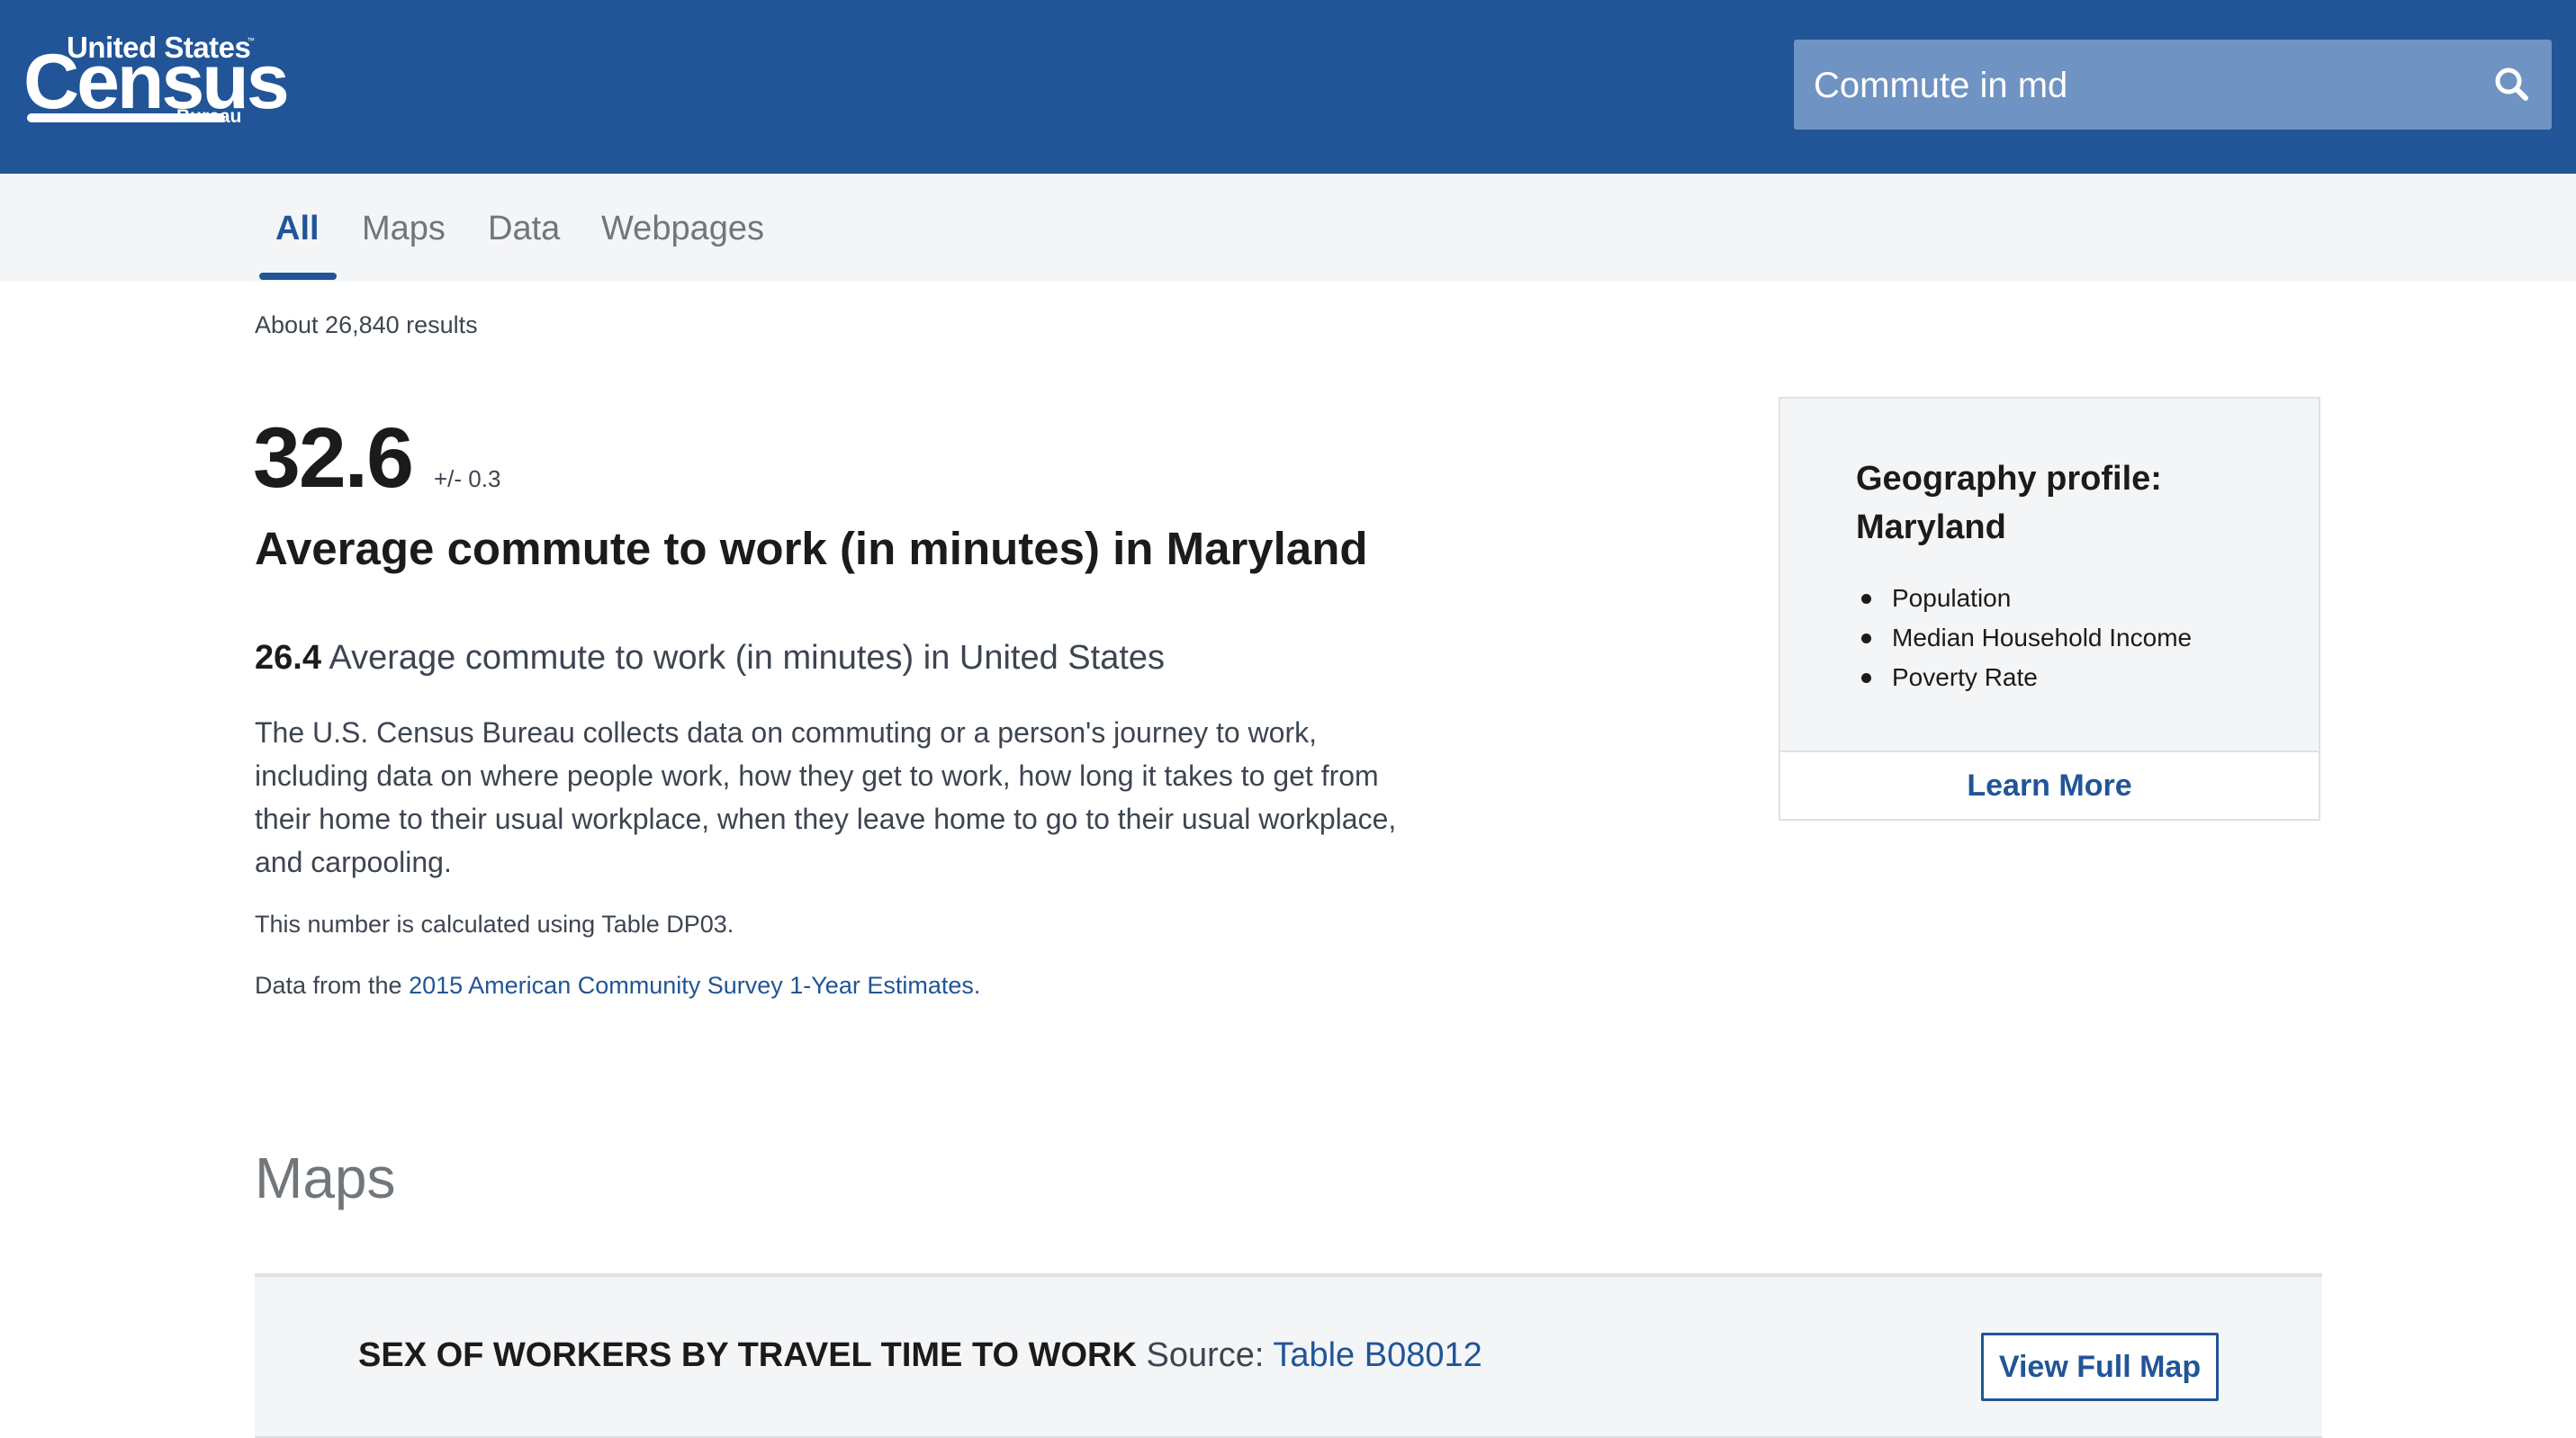  What do you see at coordinates (298, 276) in the screenshot?
I see `active-tab-indicator` at bounding box center [298, 276].